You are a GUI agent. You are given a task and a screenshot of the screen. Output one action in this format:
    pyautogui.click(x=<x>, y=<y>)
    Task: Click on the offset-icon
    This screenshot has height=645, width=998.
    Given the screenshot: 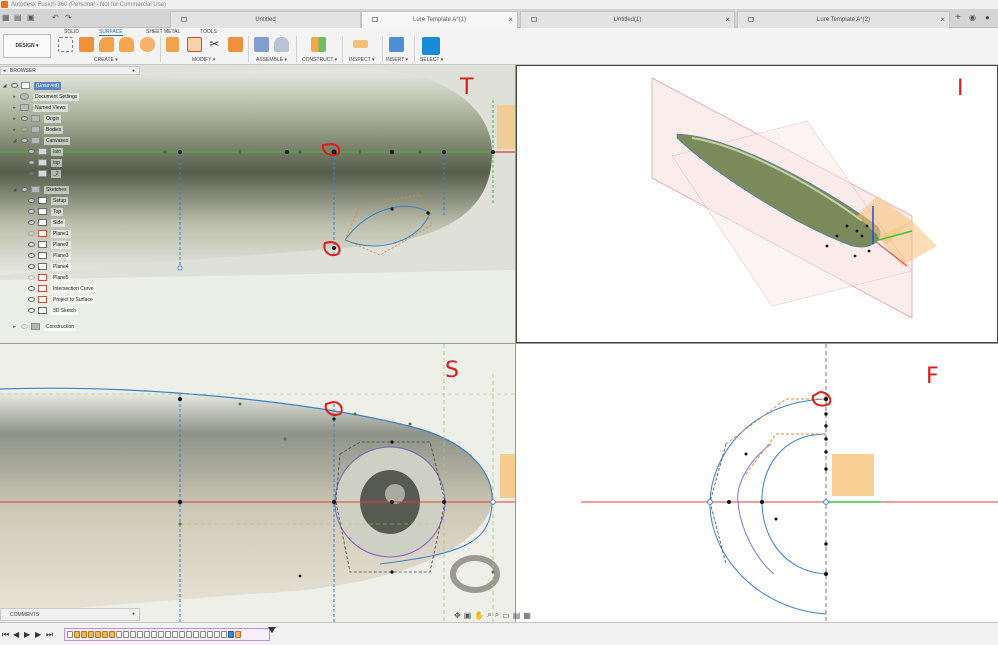 What is the action you would take?
    pyautogui.click(x=235, y=44)
    